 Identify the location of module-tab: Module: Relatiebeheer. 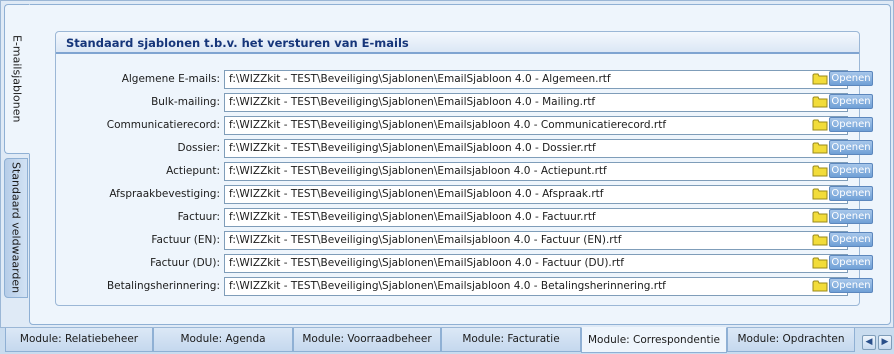
(79, 340).